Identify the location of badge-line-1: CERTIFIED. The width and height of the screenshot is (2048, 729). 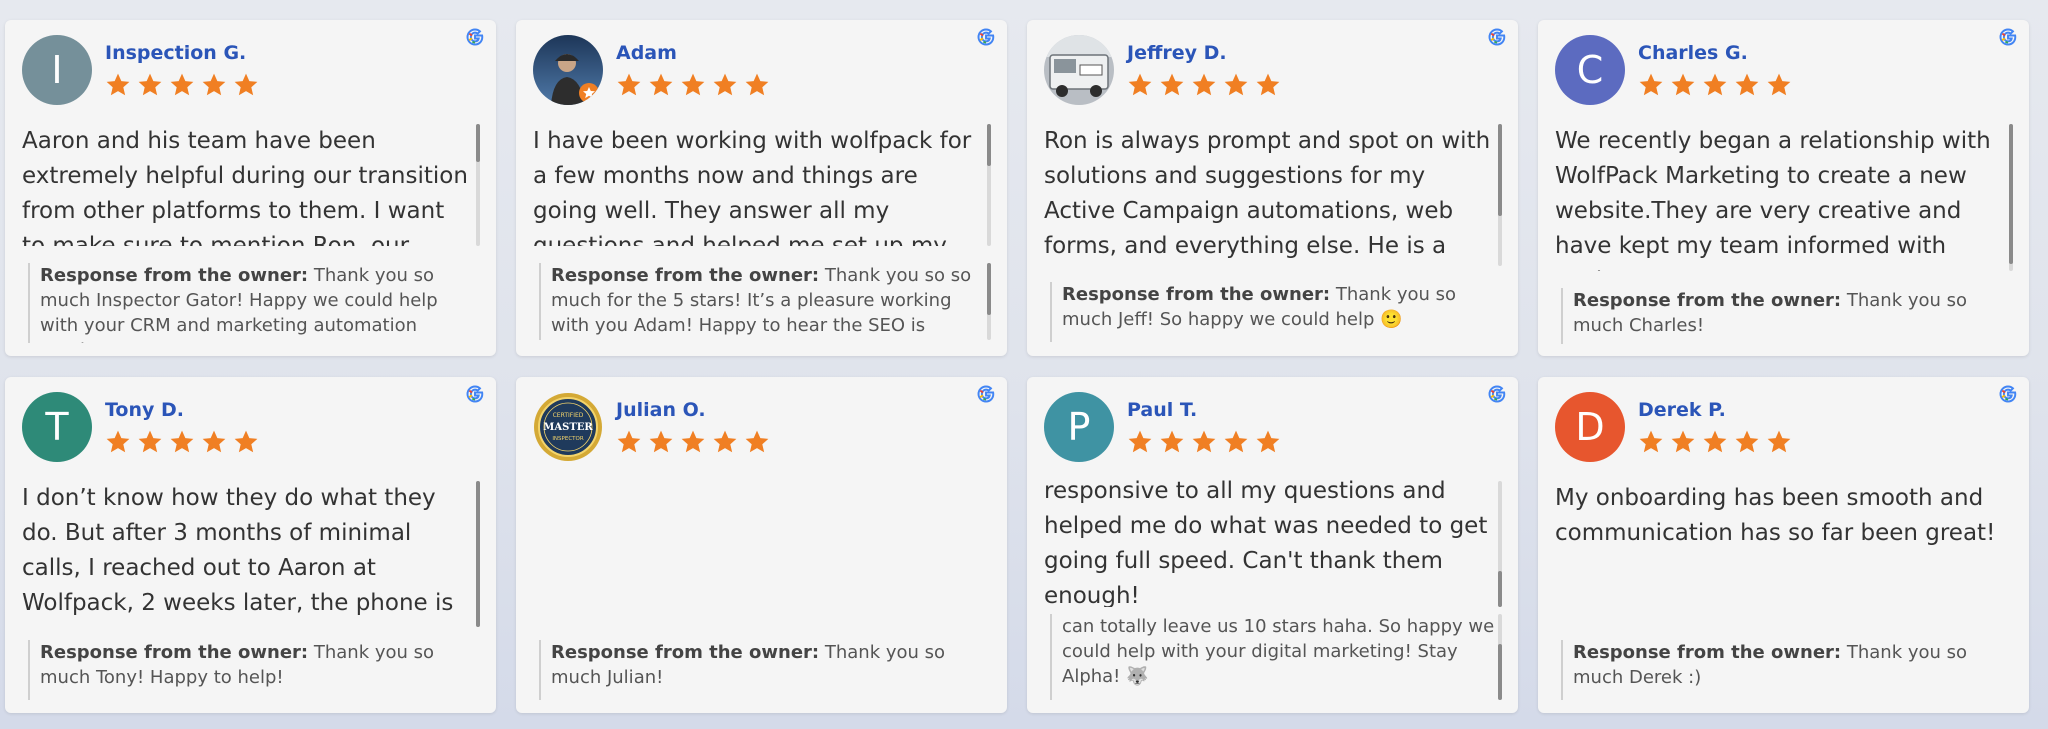
(568, 415).